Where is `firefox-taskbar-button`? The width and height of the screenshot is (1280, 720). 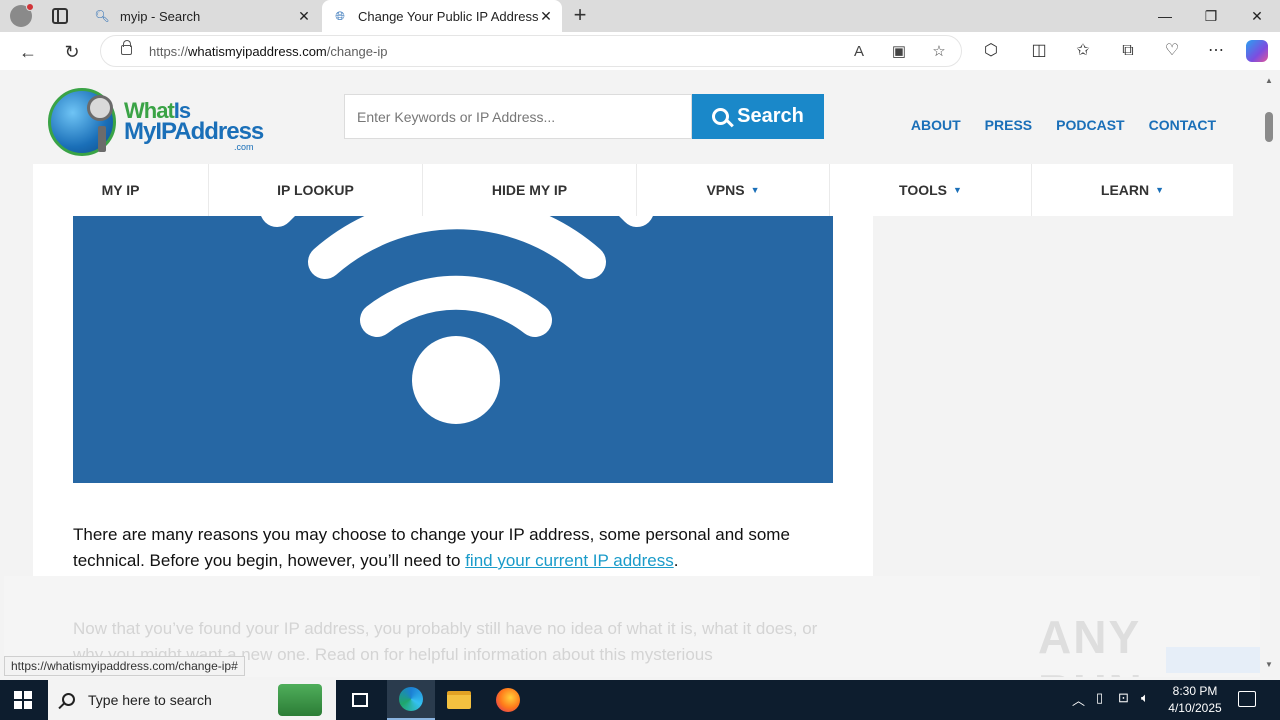 firefox-taskbar-button is located at coordinates (508, 700).